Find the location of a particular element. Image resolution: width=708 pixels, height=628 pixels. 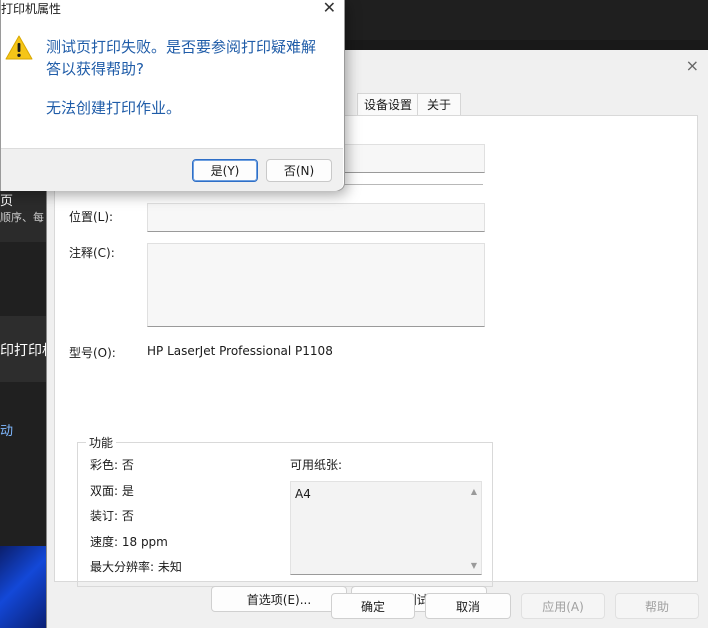

tab-about: 关于 is located at coordinates (439, 104).